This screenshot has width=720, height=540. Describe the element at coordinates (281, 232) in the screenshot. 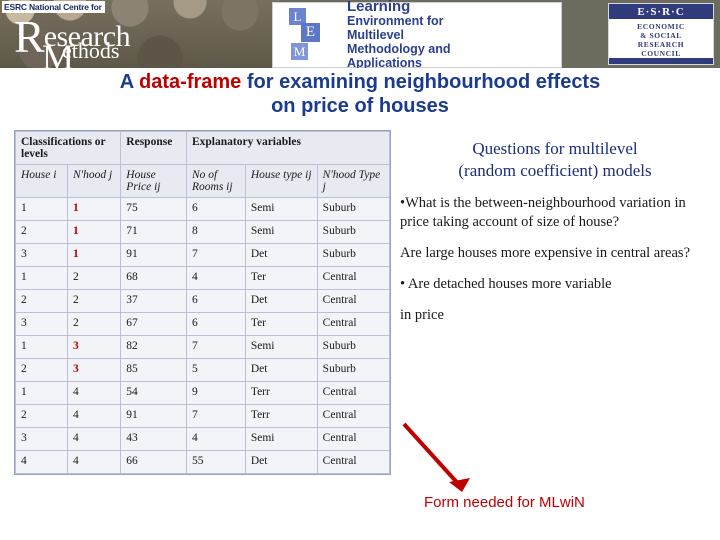

I see `cell-house-type: Semi` at that location.